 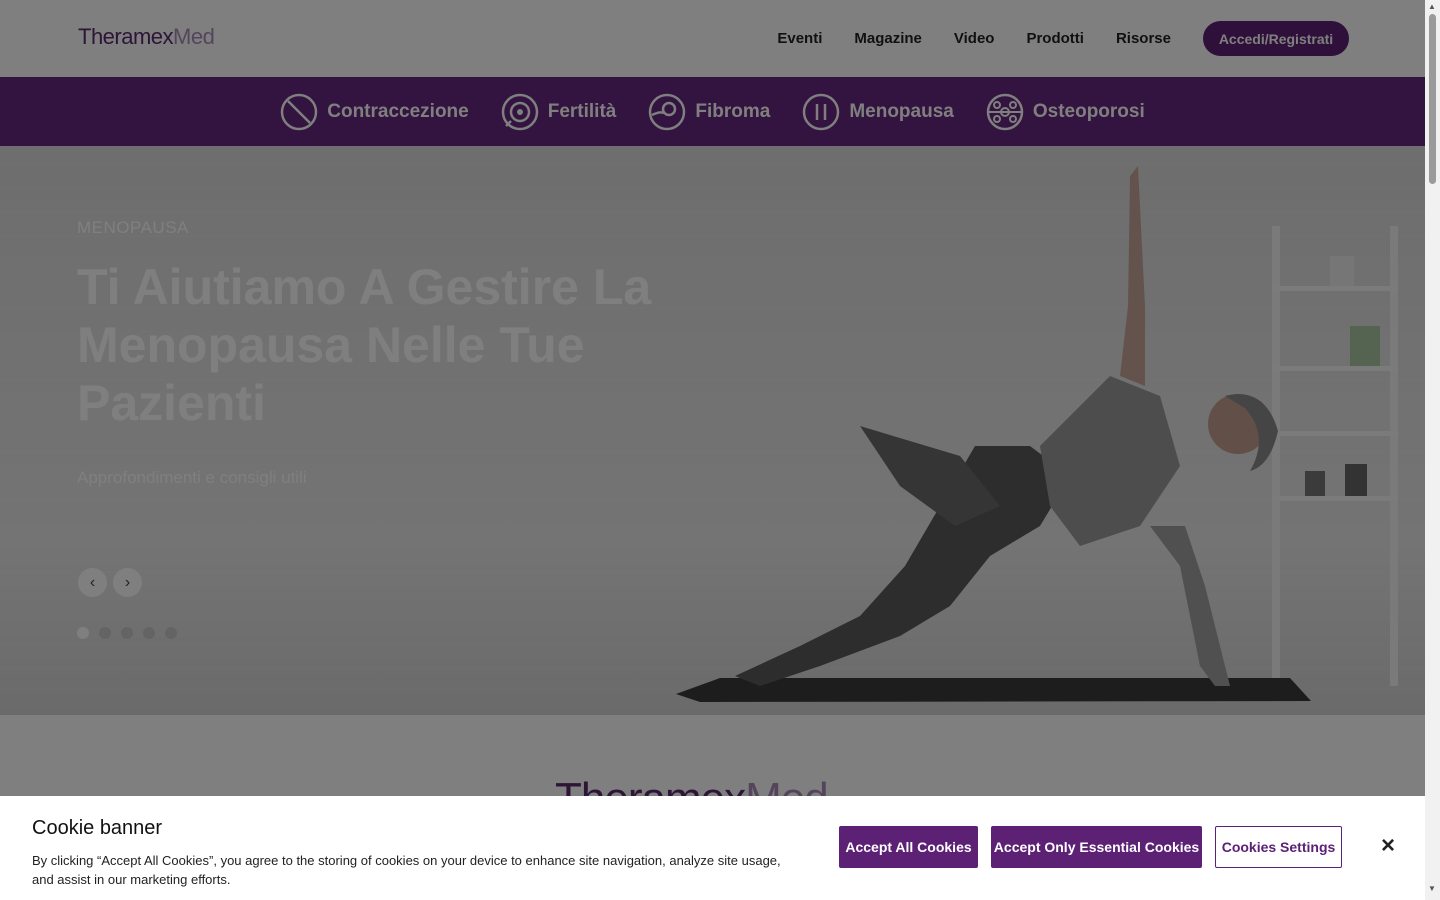 What do you see at coordinates (1432, 450) in the screenshot?
I see `page-scrollbar: ▲ ▼` at bounding box center [1432, 450].